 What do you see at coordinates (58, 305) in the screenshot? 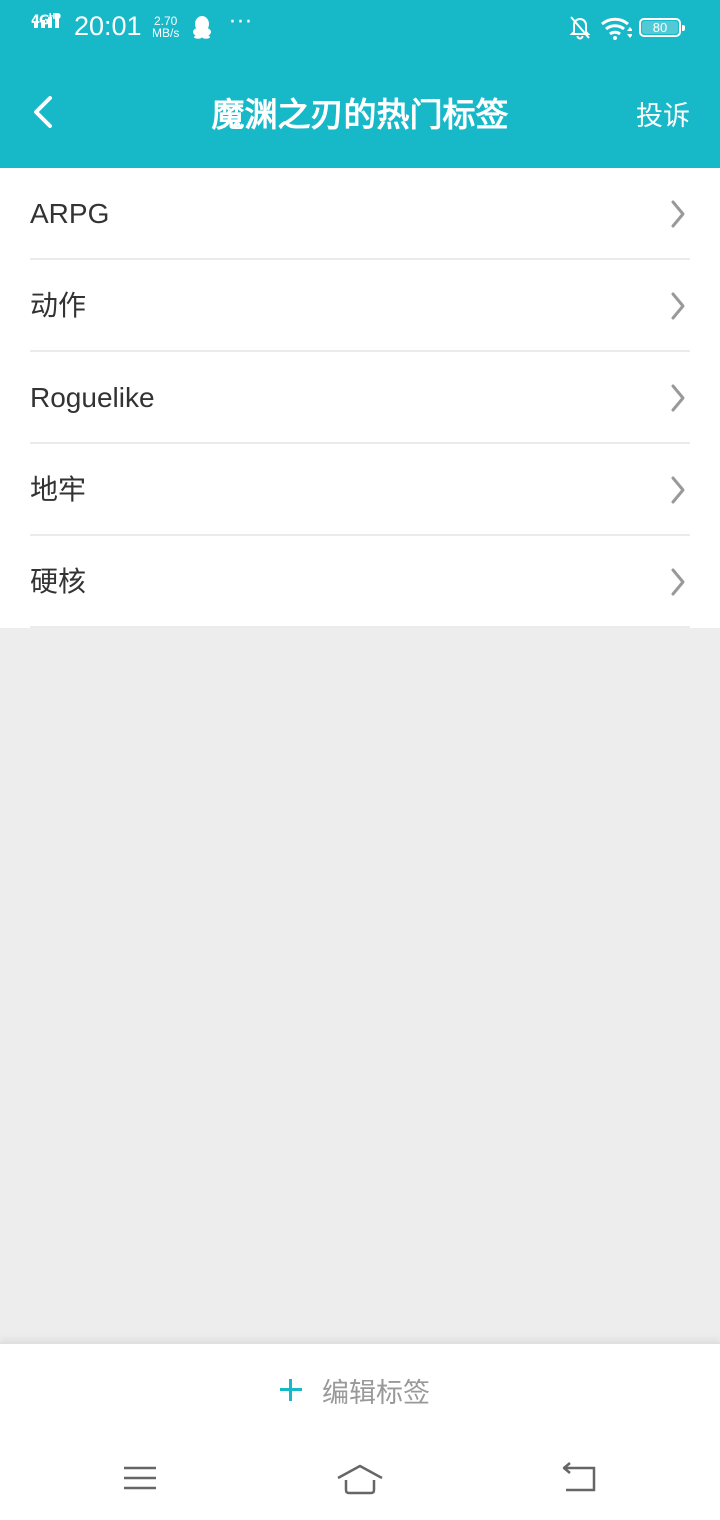
I see `tag-label: 动作` at bounding box center [58, 305].